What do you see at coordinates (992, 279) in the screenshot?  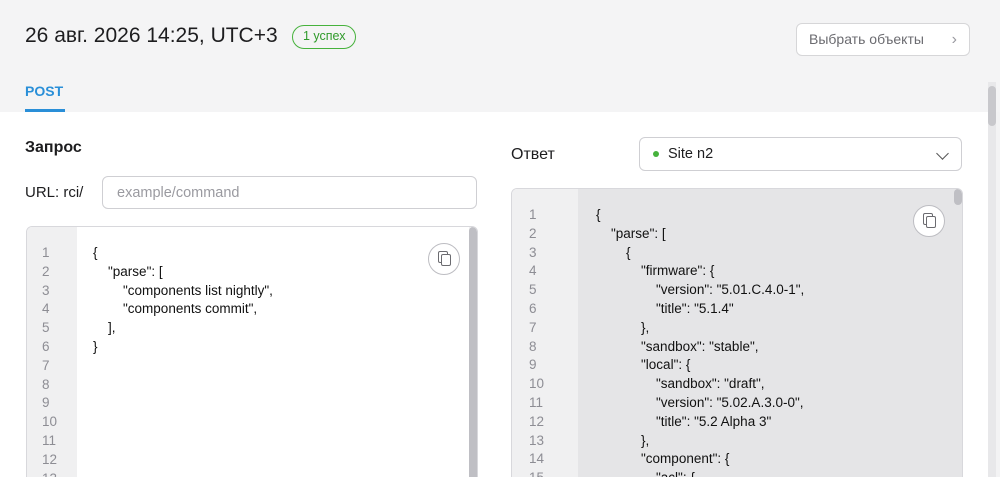 I see `page-scrollbar` at bounding box center [992, 279].